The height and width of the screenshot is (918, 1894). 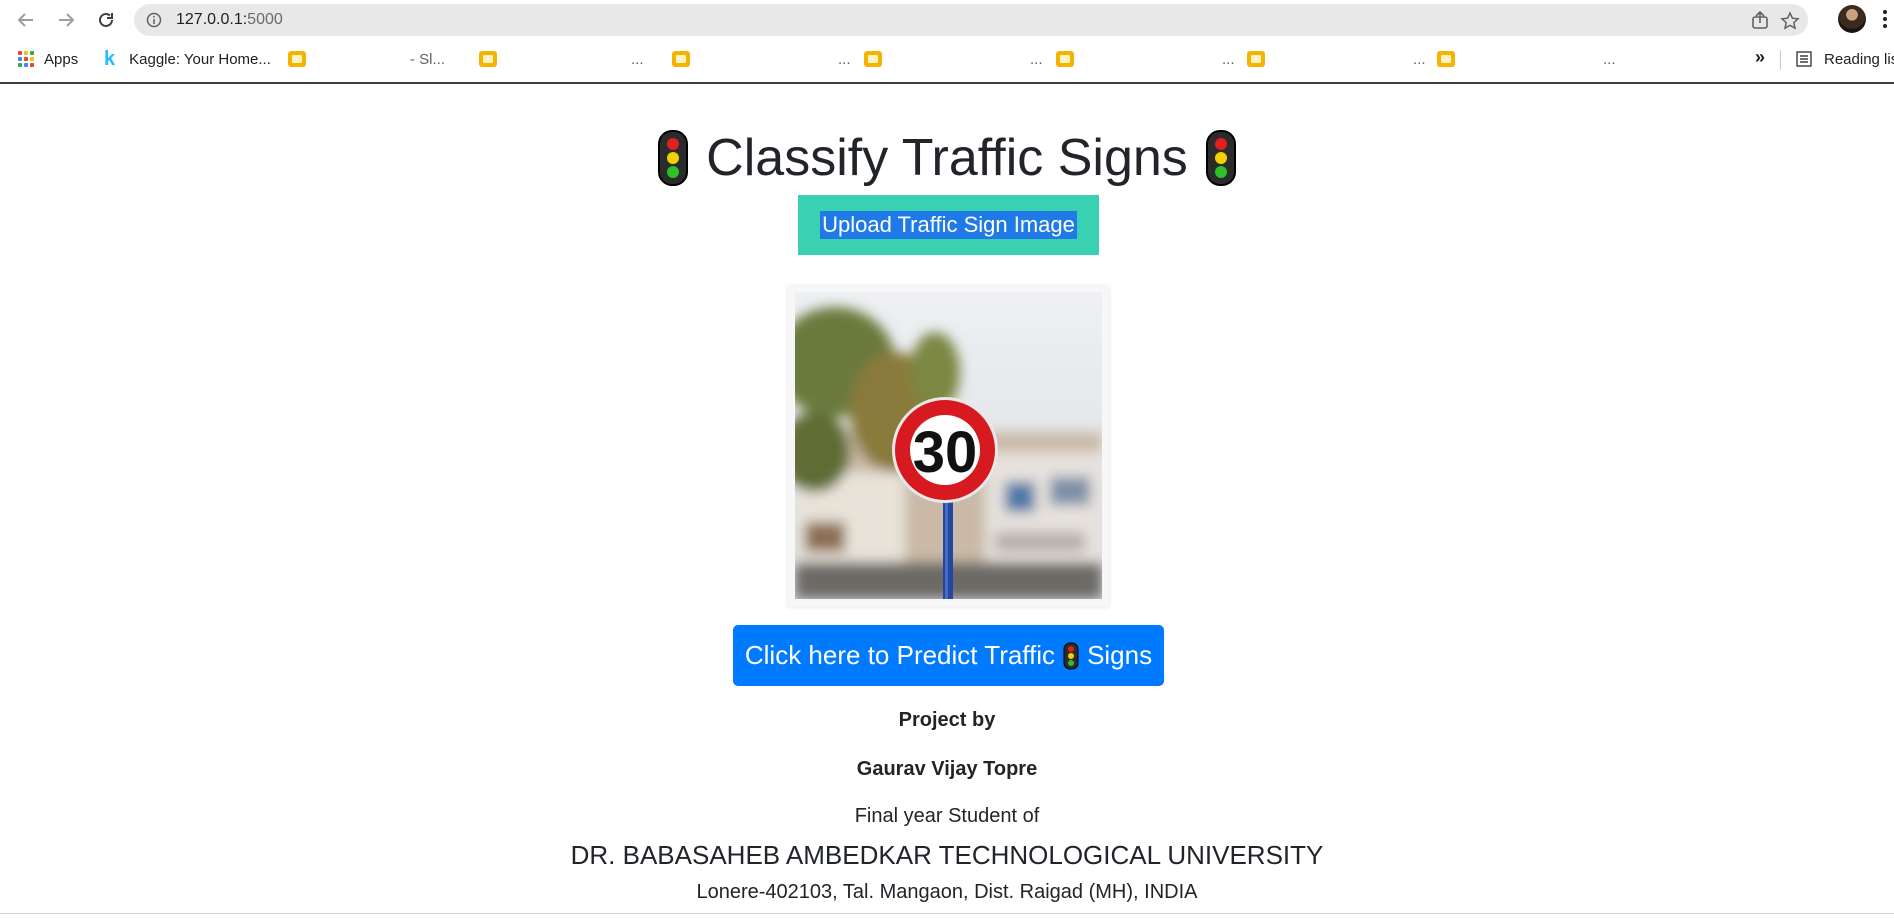 What do you see at coordinates (26, 59) in the screenshot?
I see `apps-grid-icon` at bounding box center [26, 59].